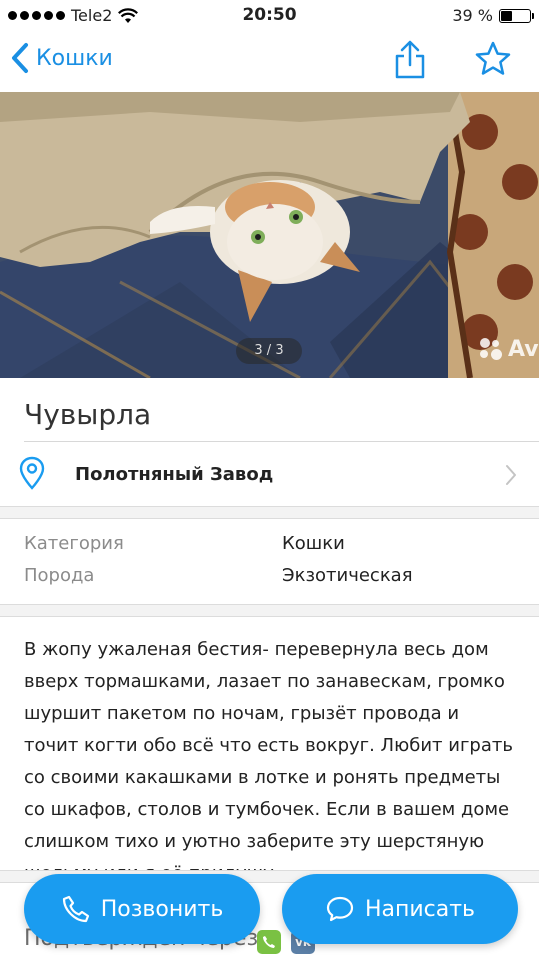 Image resolution: width=539 pixels, height=960 pixels. What do you see at coordinates (75, 909) in the screenshot?
I see `phone-icon` at bounding box center [75, 909].